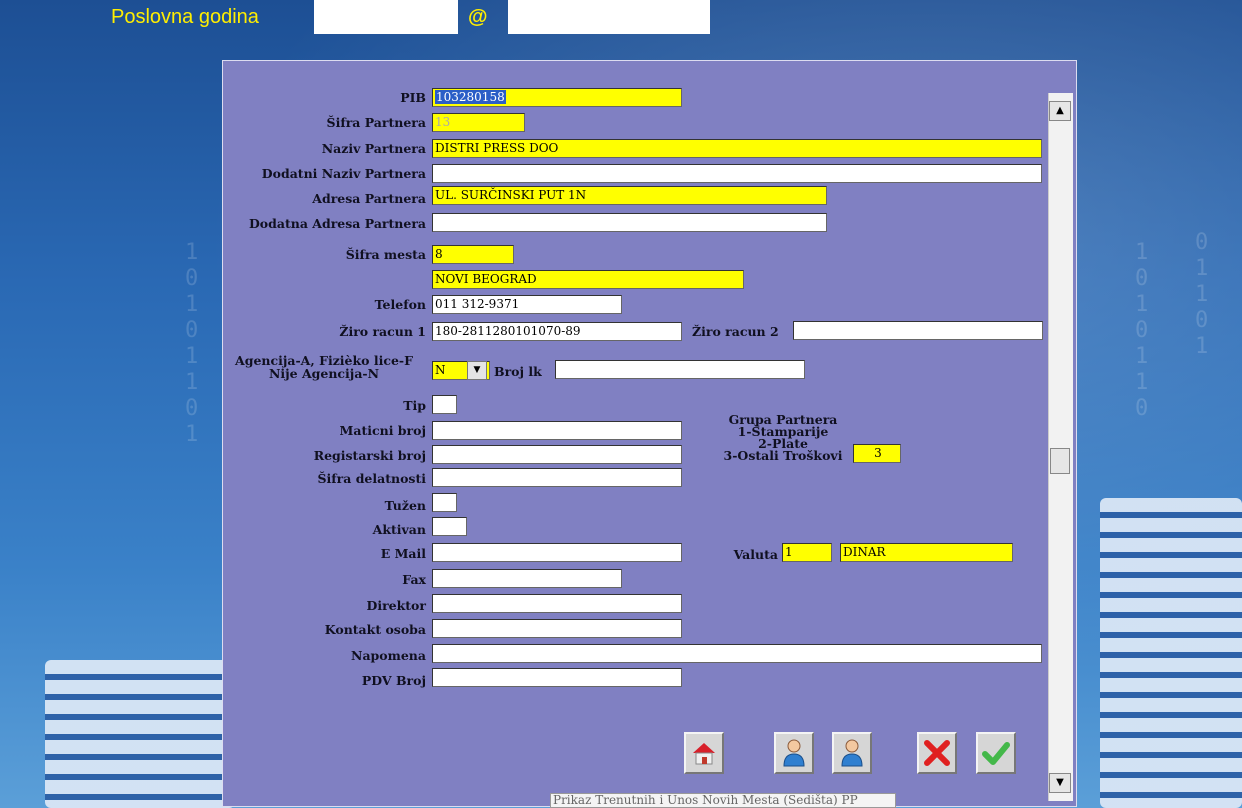  I want to click on sued-label: Tužen, so click(405, 505).